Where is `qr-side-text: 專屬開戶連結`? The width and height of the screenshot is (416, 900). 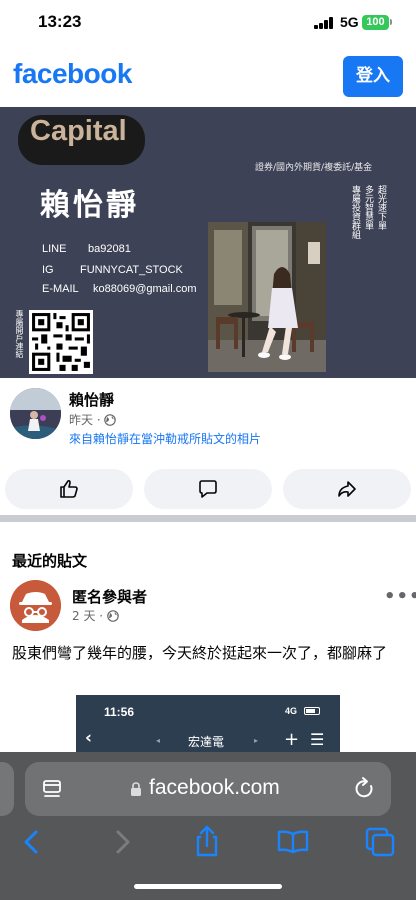
qr-side-text: 專屬開戶連結 is located at coordinates (19, 334).